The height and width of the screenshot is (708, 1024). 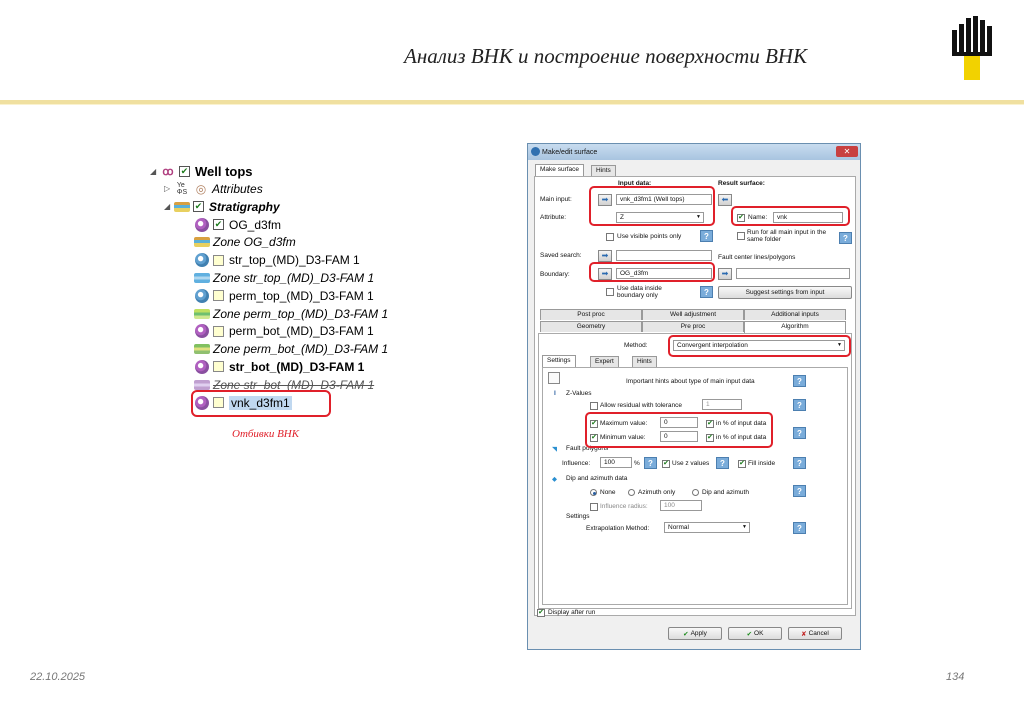 What do you see at coordinates (790, 216) in the screenshot?
I see `highlight-name` at bounding box center [790, 216].